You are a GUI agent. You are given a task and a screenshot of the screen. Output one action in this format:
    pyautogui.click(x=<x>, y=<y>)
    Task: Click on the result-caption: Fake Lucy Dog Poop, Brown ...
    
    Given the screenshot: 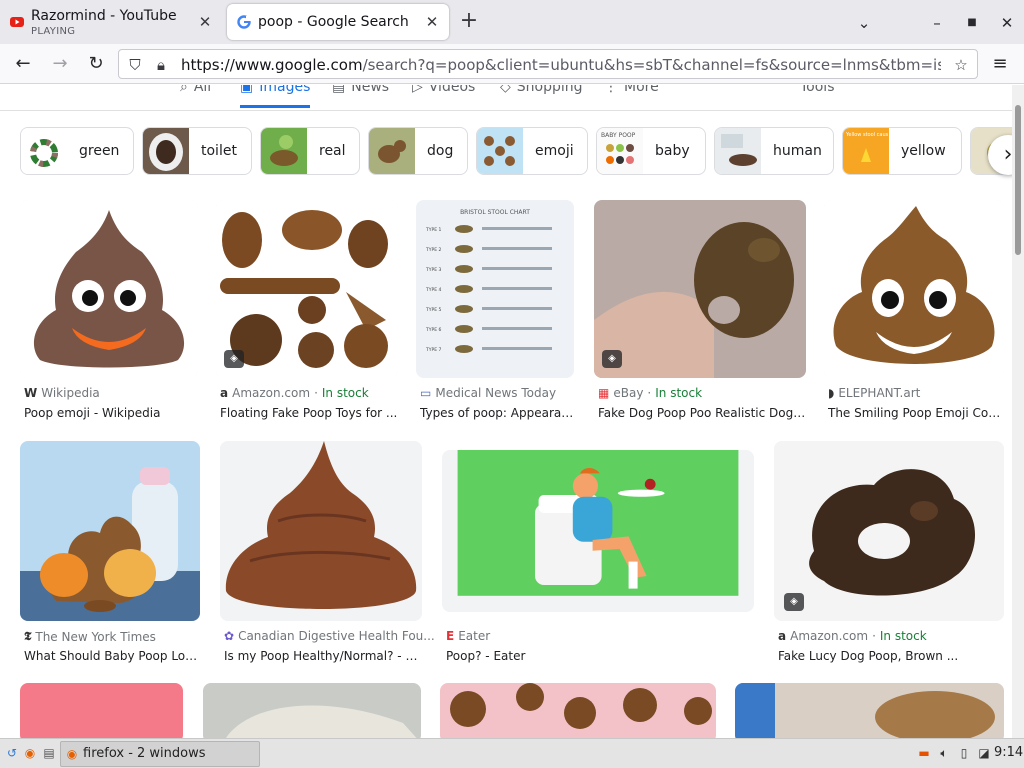 What is the action you would take?
    pyautogui.click(x=891, y=656)
    